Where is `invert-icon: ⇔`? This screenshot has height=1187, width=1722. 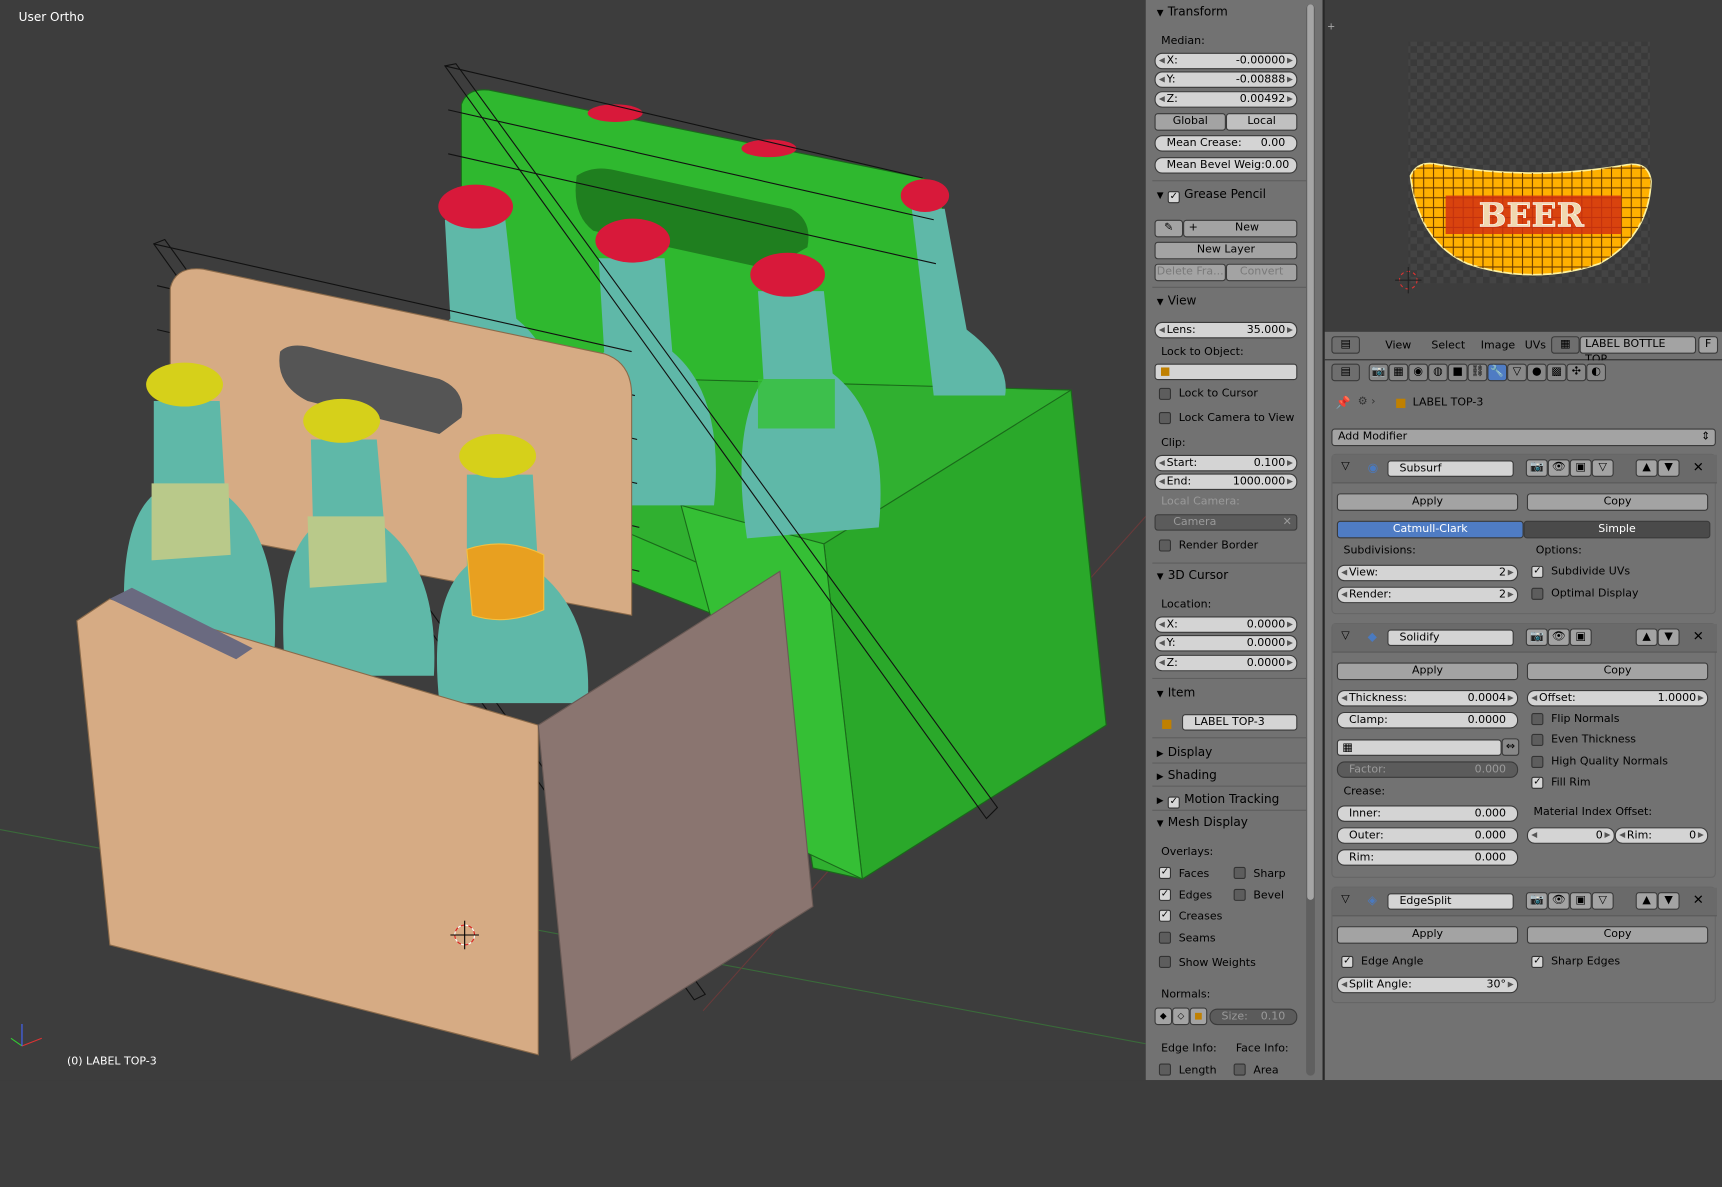 invert-icon: ⇔ is located at coordinates (1510, 747).